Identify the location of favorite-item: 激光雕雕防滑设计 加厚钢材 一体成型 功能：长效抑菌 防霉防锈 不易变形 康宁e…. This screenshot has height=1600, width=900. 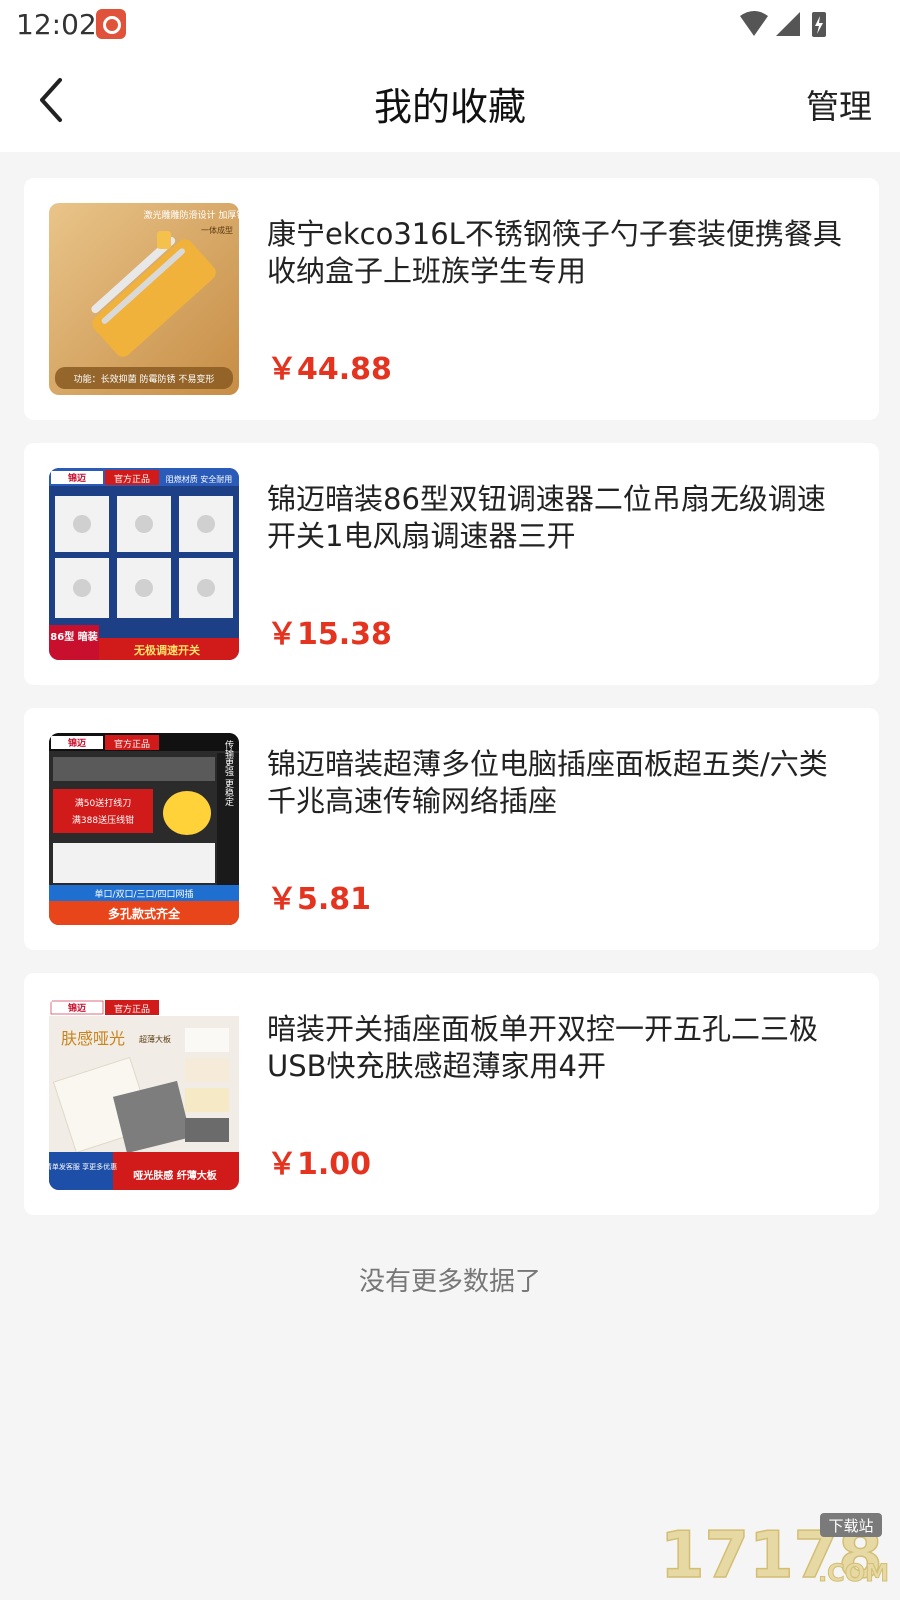
(451, 299).